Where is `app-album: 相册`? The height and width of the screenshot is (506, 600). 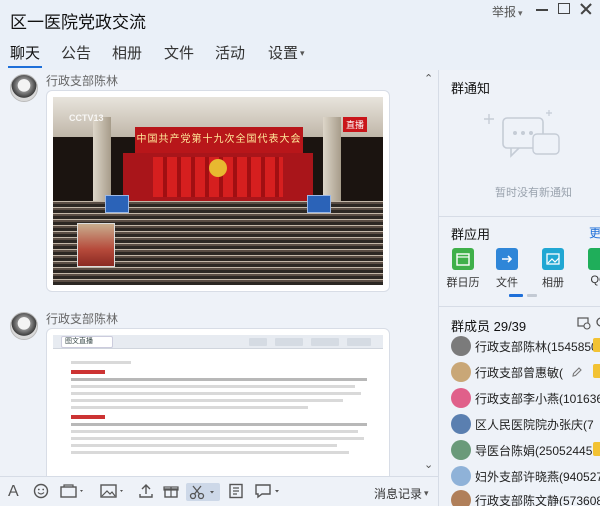 app-album: 相册 is located at coordinates (553, 269).